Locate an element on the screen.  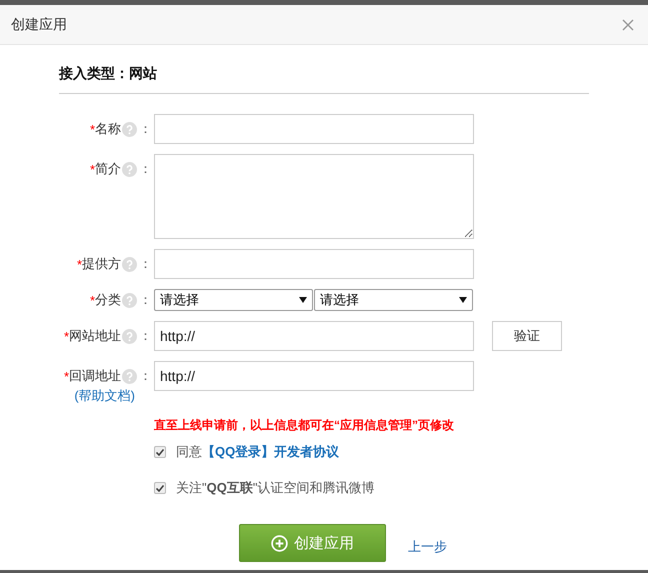
notice-text: 直至上线申请前，以上信息都可在“应用信息管理”页修改 is located at coordinates (304, 425).